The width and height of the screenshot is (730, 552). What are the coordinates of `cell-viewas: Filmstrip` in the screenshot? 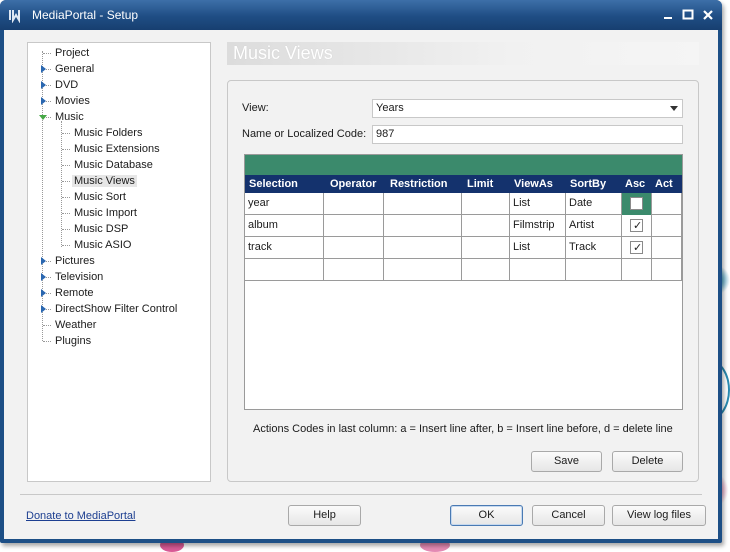 It's located at (538, 226).